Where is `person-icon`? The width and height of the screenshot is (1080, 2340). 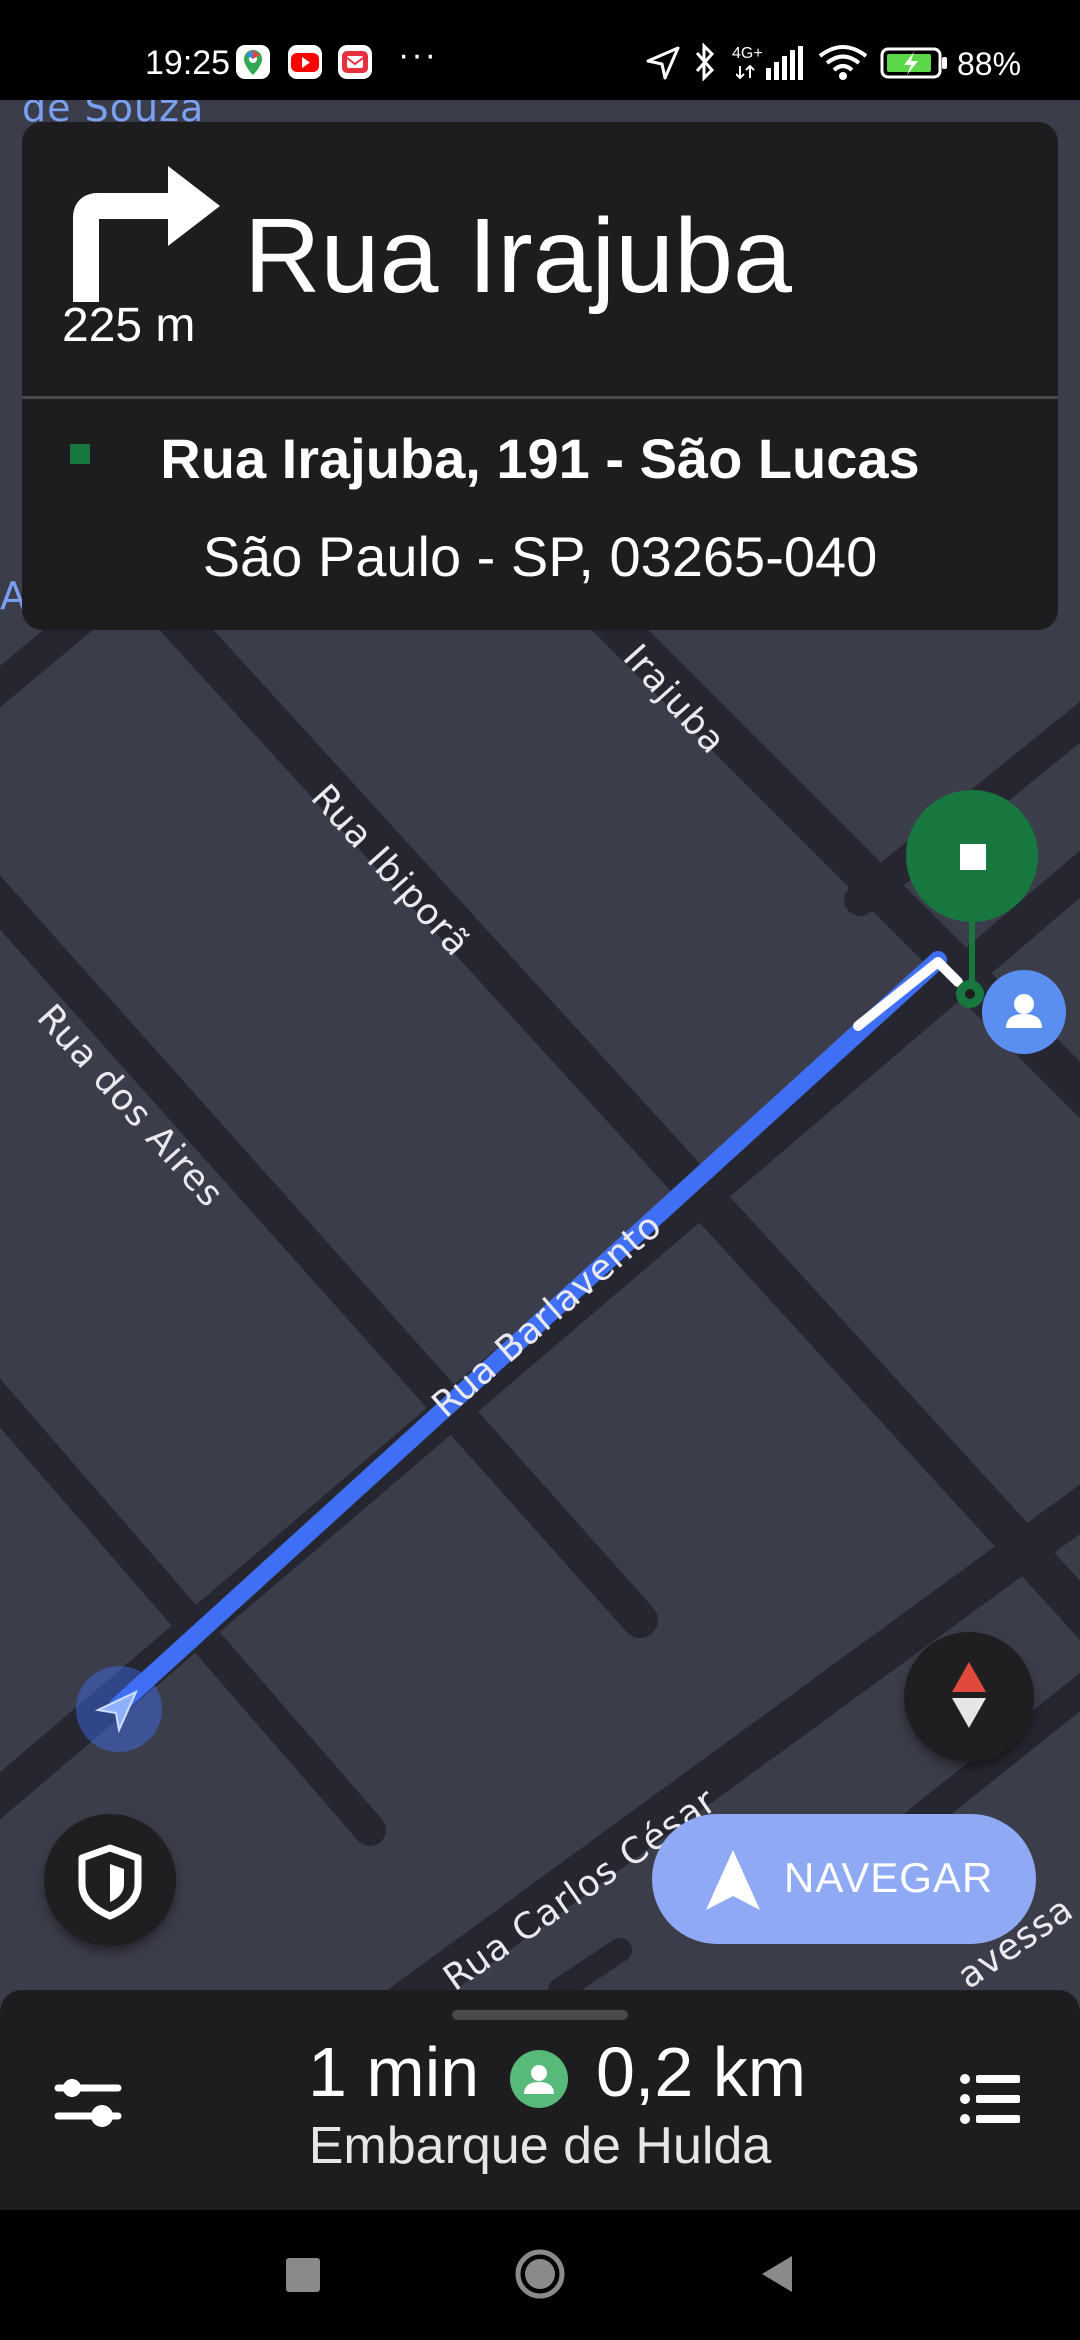 person-icon is located at coordinates (1024, 1011).